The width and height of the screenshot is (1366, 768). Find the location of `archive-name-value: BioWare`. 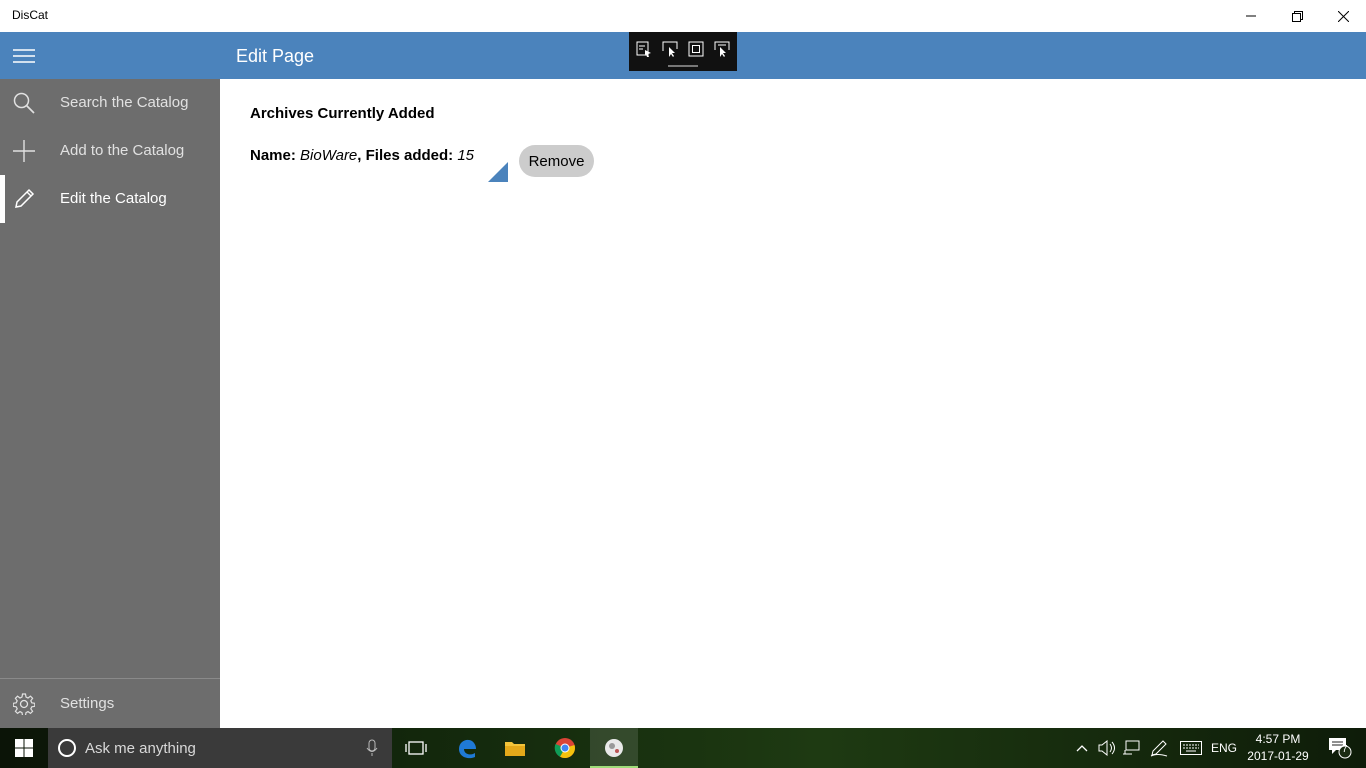

archive-name-value: BioWare is located at coordinates (329, 155).